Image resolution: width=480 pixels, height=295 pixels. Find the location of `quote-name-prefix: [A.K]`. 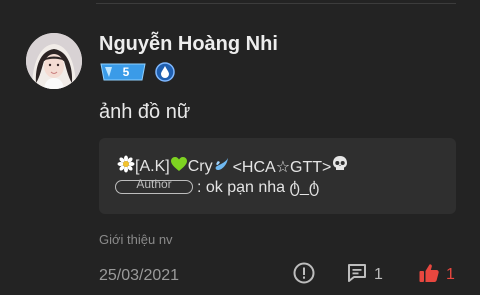

quote-name-prefix: [A.K] is located at coordinates (152, 166).